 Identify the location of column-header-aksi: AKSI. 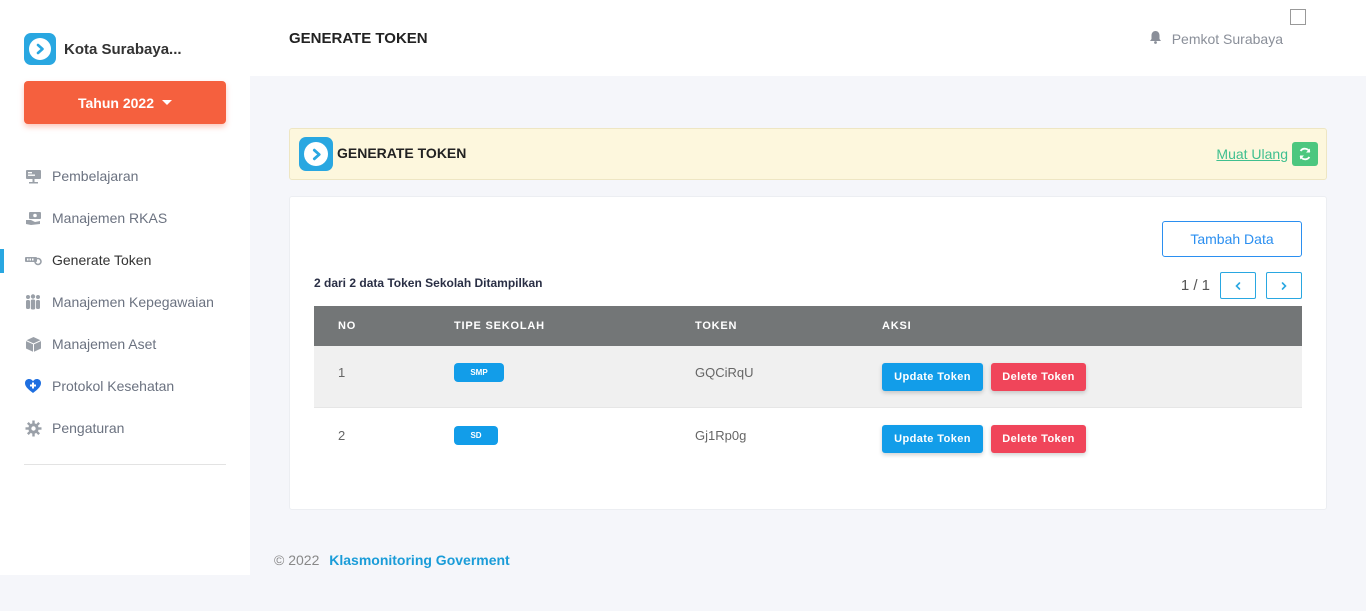
(897, 326).